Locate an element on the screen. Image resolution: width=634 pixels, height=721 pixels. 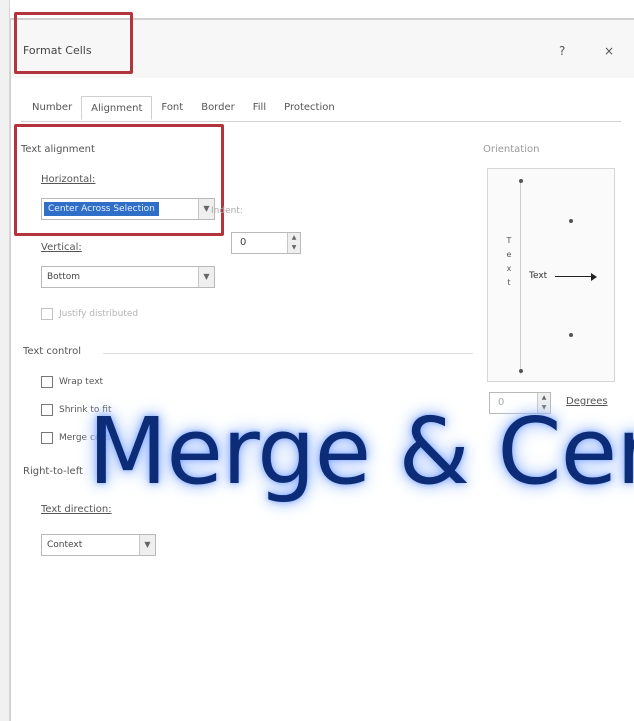
indent-spinner: 0 ▲ ▼ is located at coordinates (266, 243).